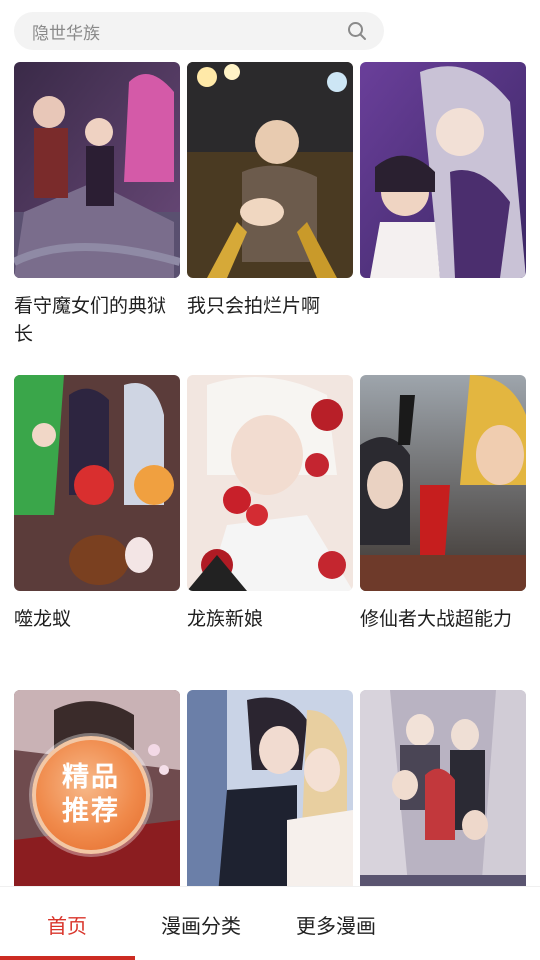 The image size is (540, 960). I want to click on comic-card: 精品 推荐, so click(97, 798).